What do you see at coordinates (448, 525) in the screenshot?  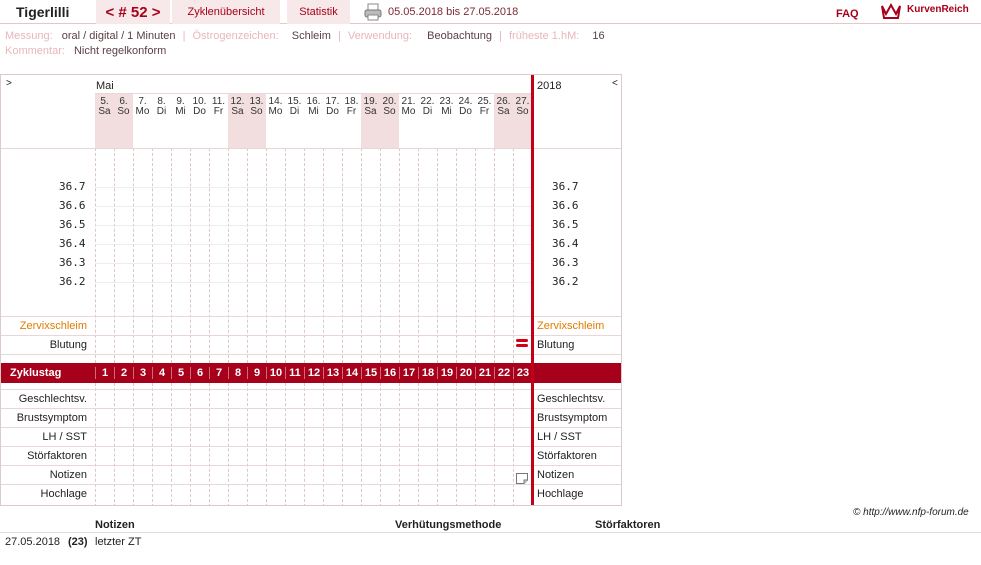 I see `col-verhuetung: Verhütungsmethode` at bounding box center [448, 525].